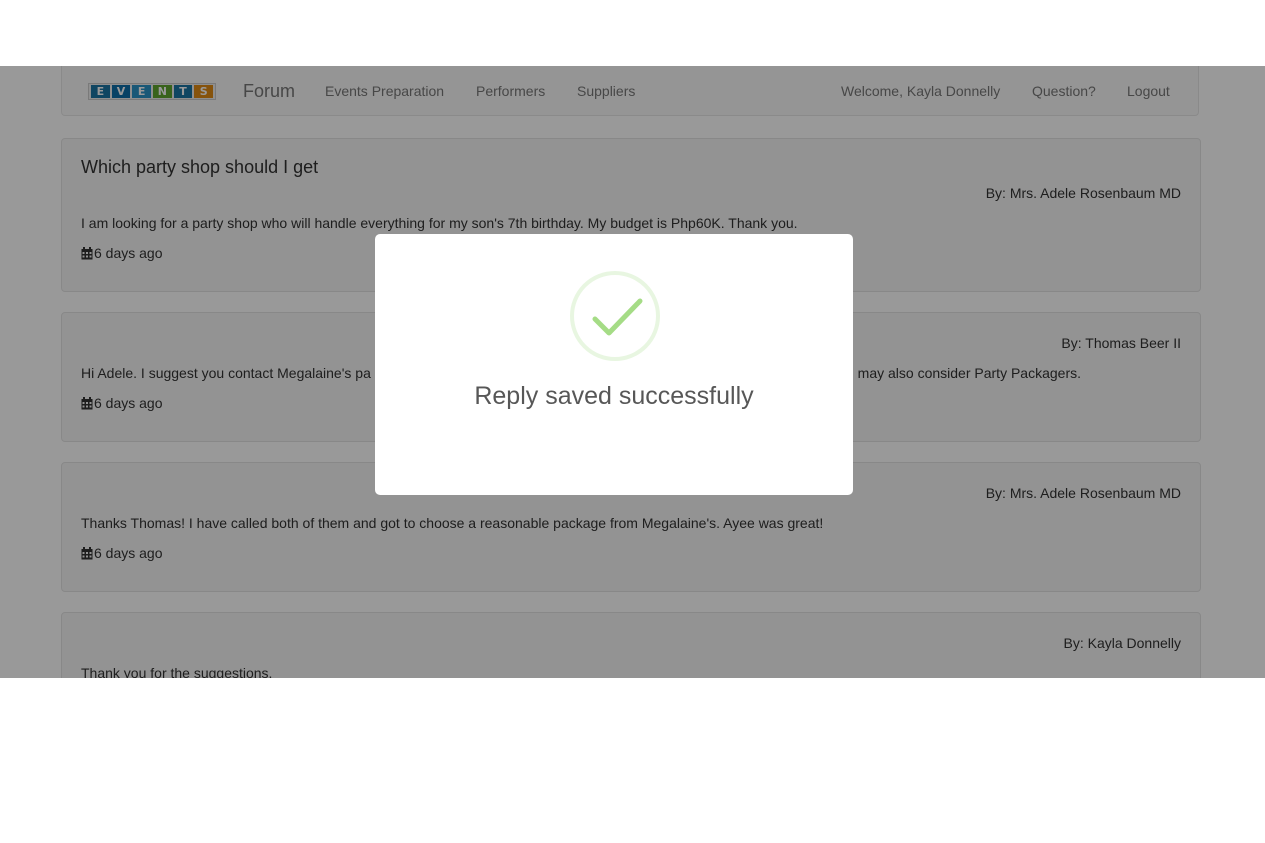  Describe the element at coordinates (615, 316) in the screenshot. I see `success-check-icon` at that location.